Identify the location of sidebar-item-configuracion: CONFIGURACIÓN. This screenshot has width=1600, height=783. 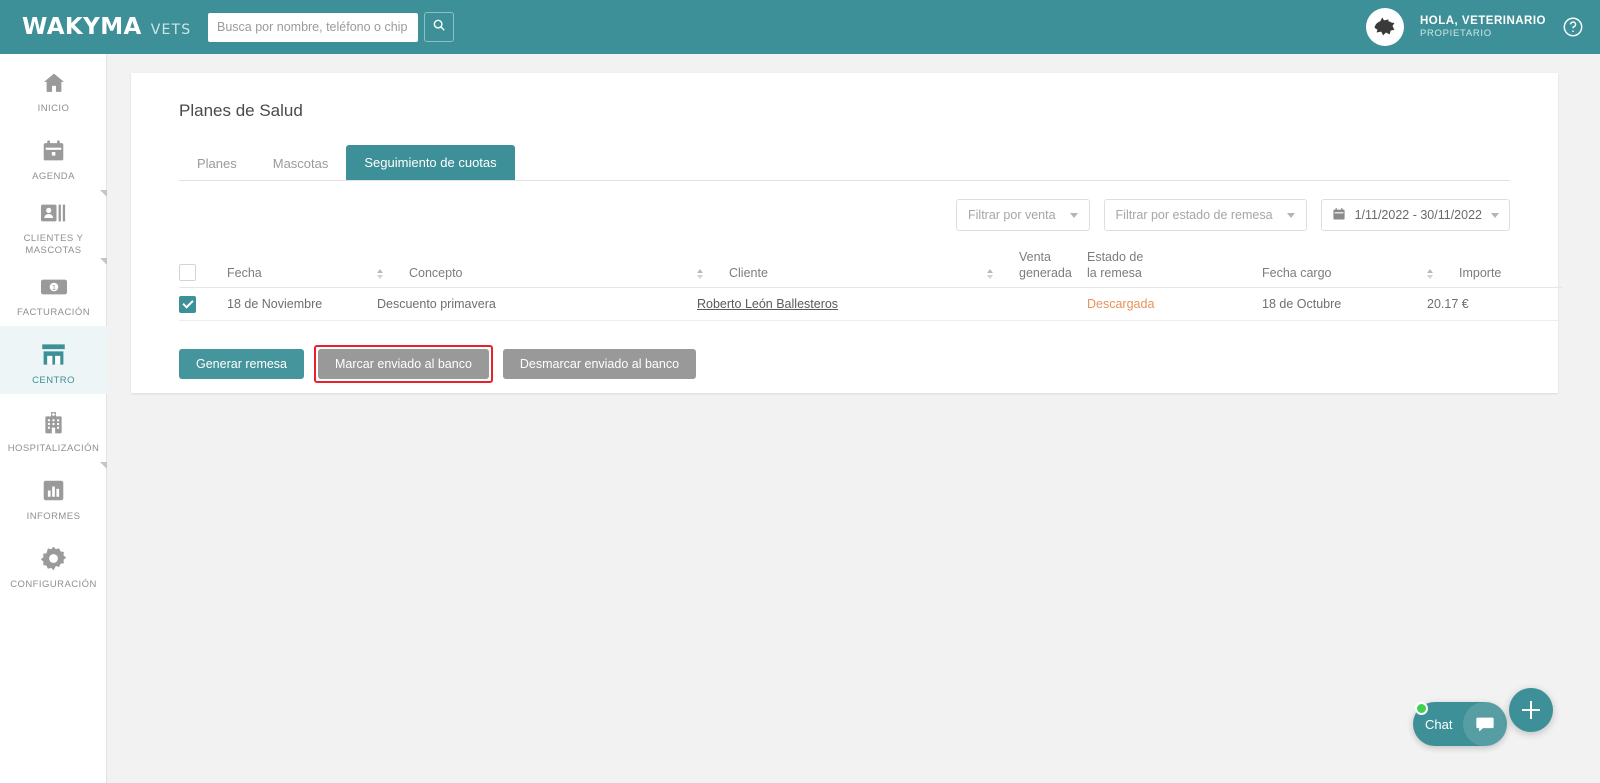
(53, 564).